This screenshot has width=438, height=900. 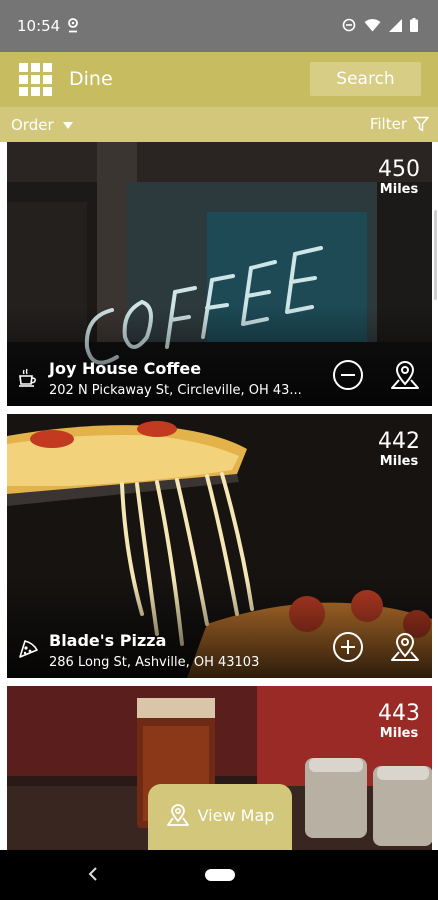 I want to click on distance-readout: 442 Miles, so click(x=399, y=449).